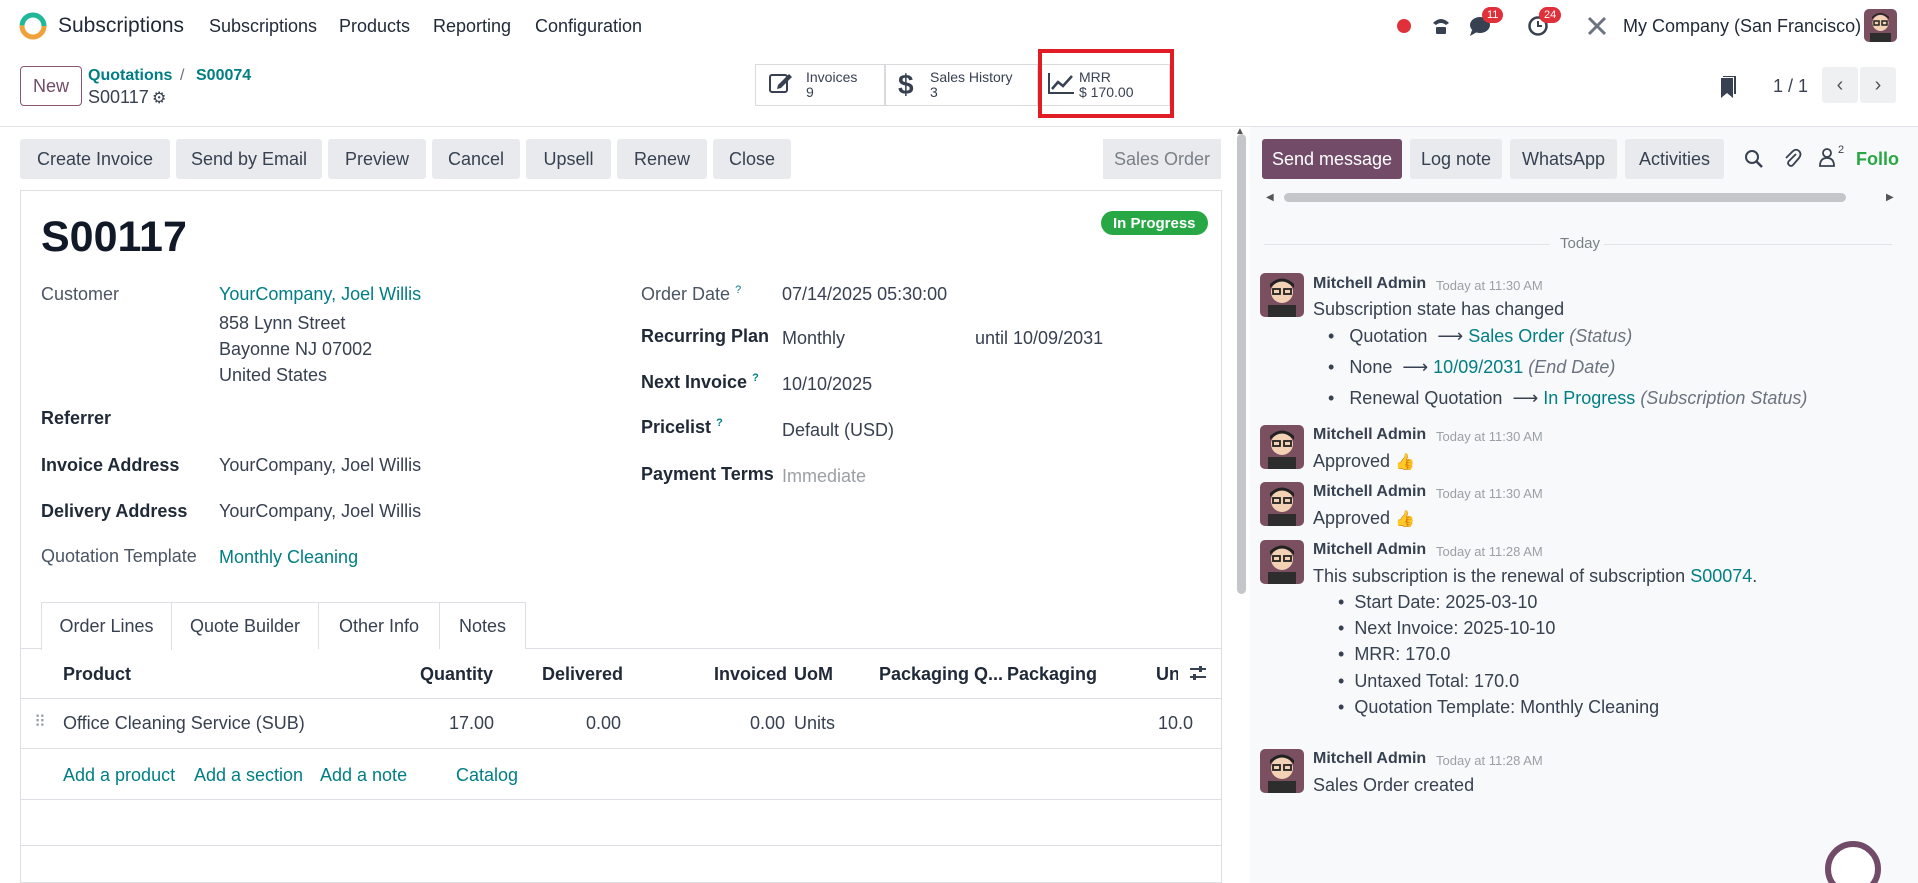  I want to click on menu-products: Products, so click(374, 26).